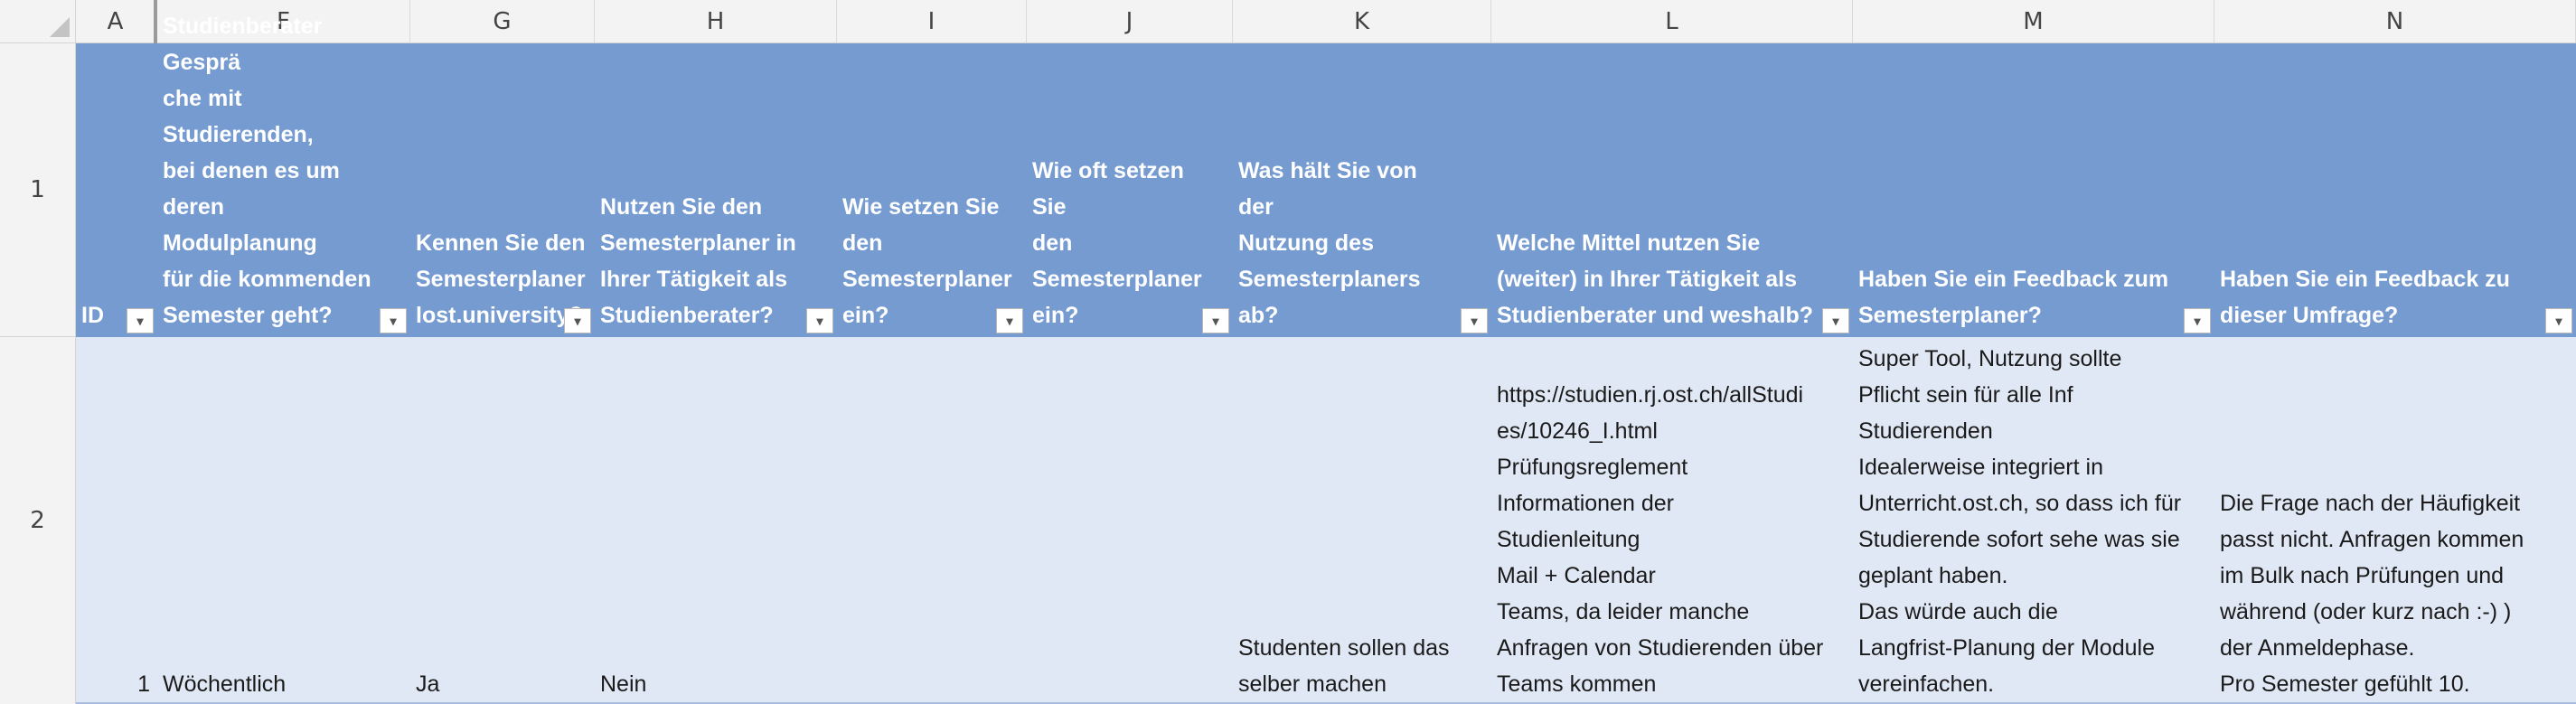 This screenshot has height=704, width=2576. I want to click on column-header-k: K, so click(1362, 21).